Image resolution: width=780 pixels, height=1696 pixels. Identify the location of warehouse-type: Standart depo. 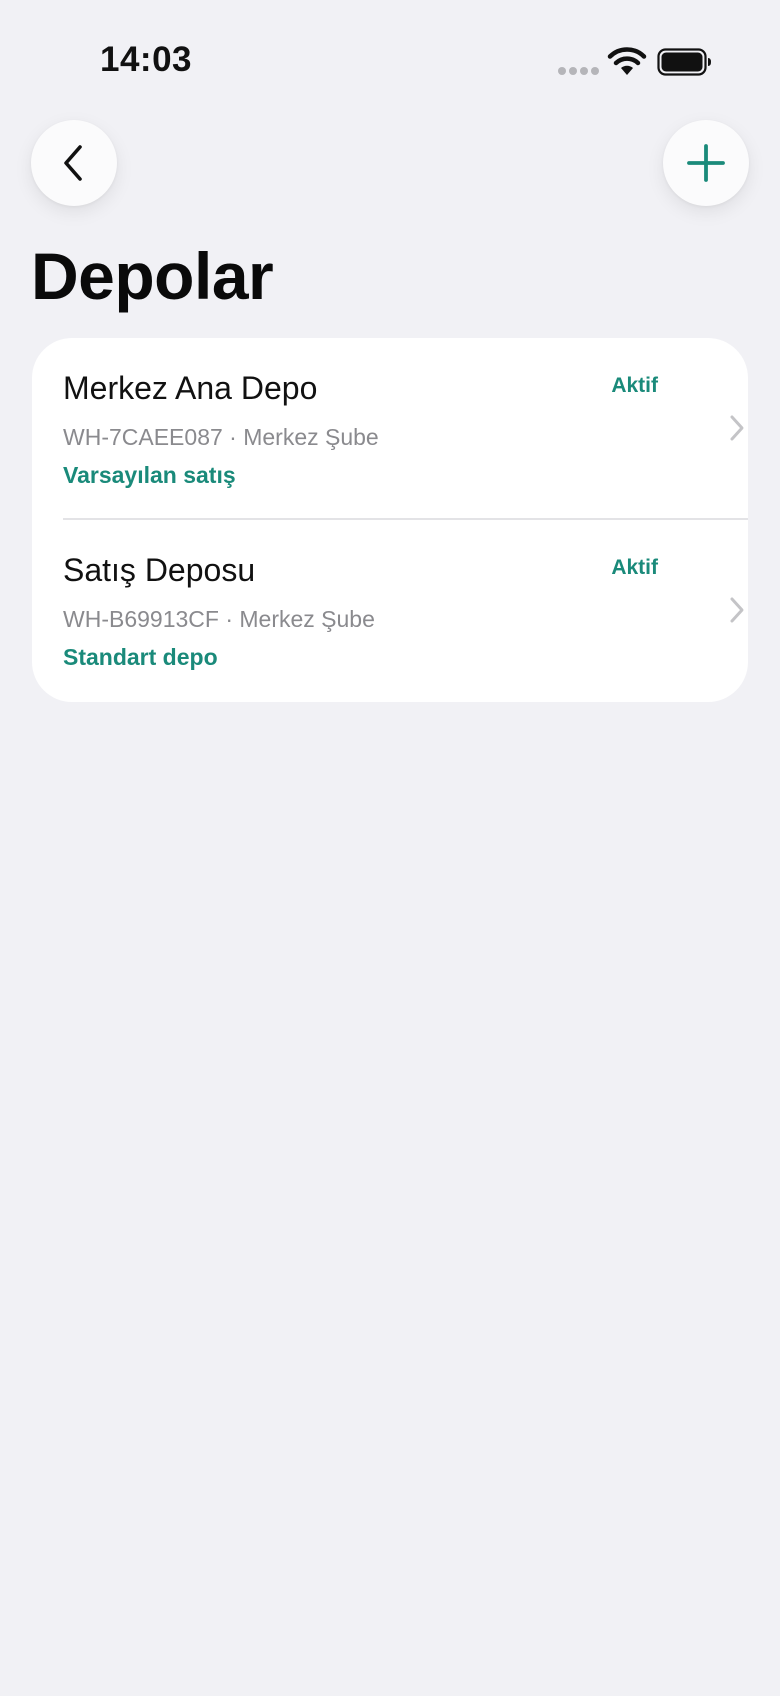
(140, 657).